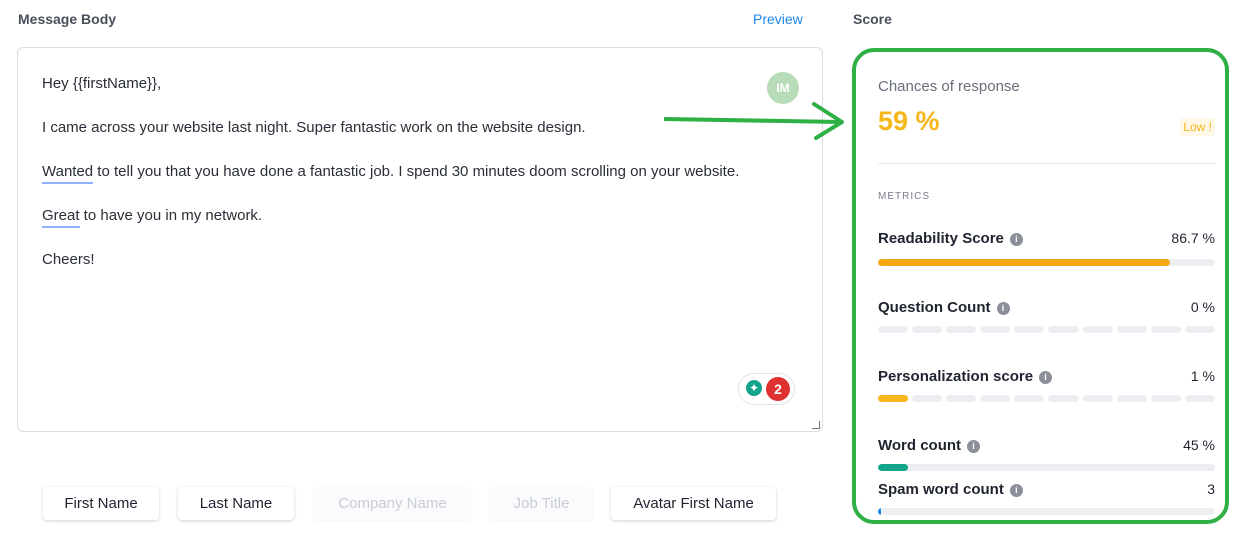 This screenshot has height=536, width=1240. Describe the element at coordinates (541, 503) in the screenshot. I see `insert-job-title-button: Job Title` at that location.